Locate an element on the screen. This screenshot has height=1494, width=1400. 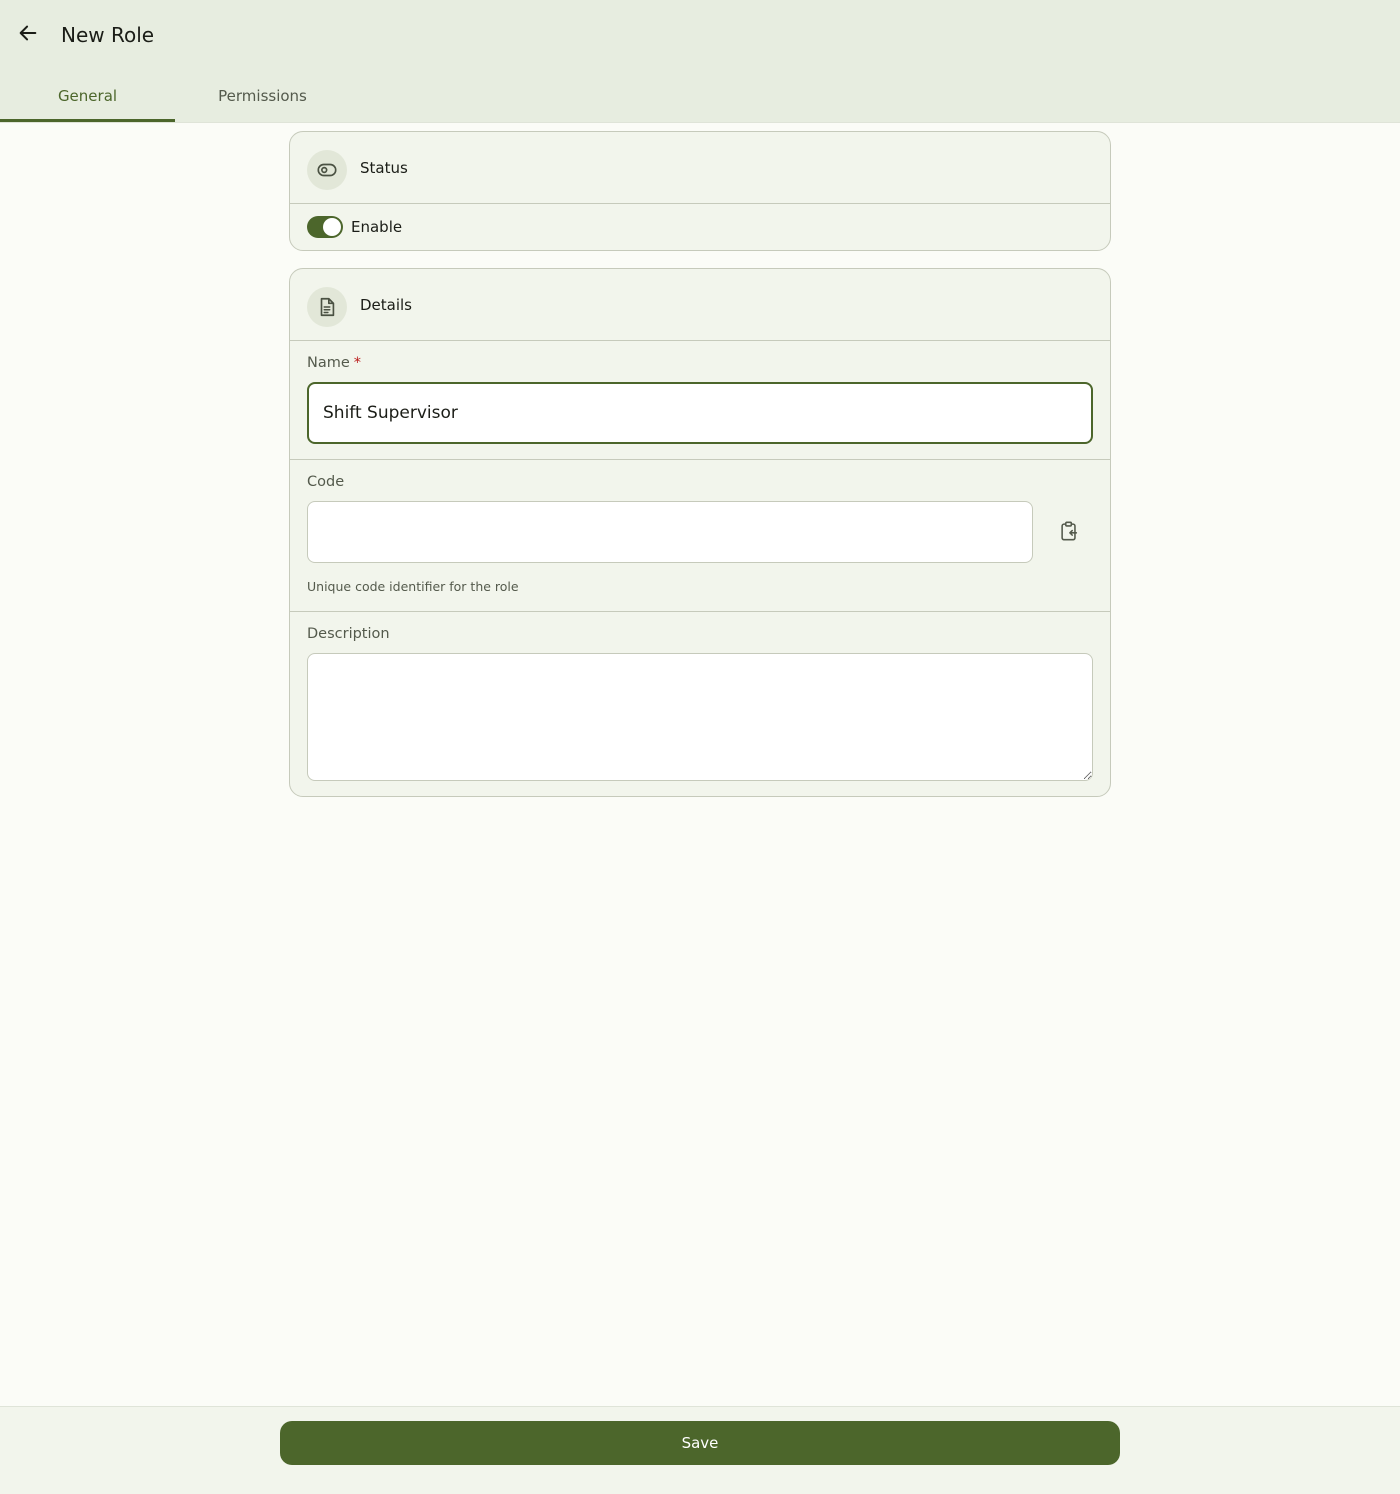
paste-code-button is located at coordinates (1069, 533).